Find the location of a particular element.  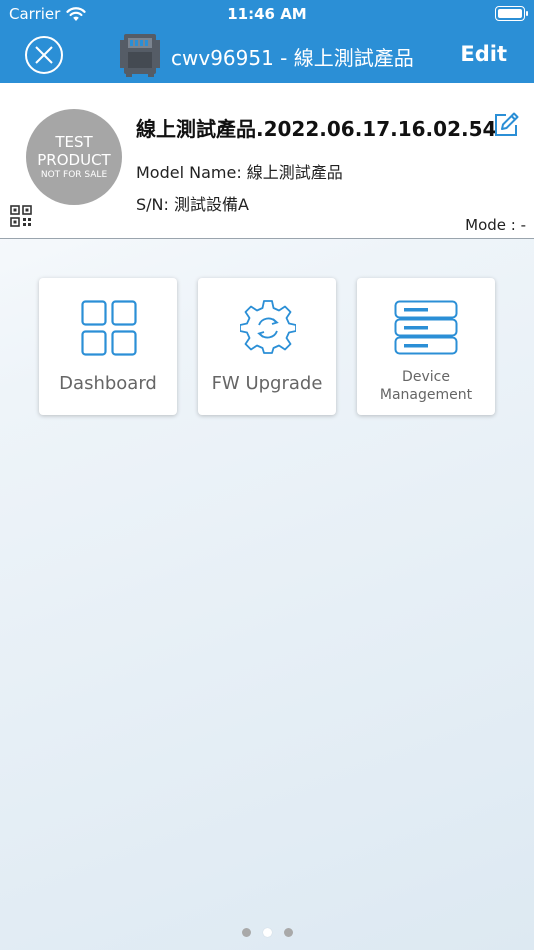

navigation-bar: cwv96951 - 線上測試產品 Edit is located at coordinates (267, 55).